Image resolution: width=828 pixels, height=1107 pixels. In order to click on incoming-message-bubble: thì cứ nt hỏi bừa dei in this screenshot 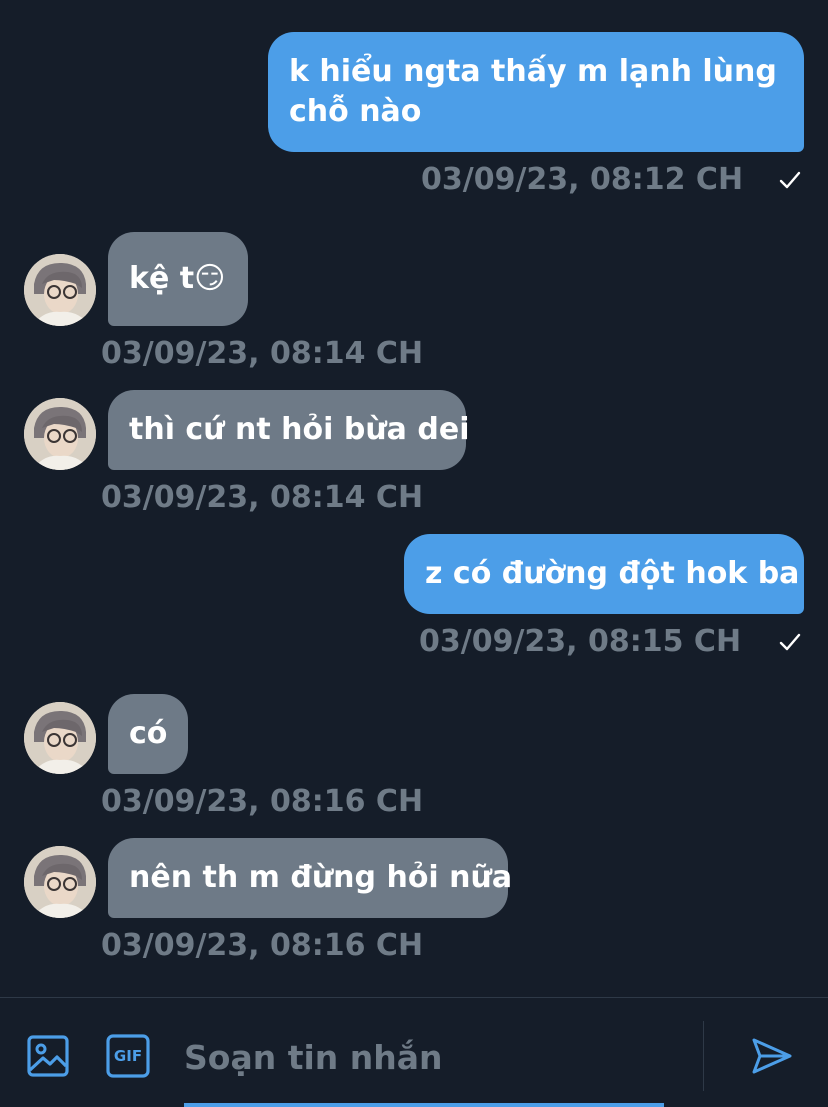, I will do `click(288, 430)`.